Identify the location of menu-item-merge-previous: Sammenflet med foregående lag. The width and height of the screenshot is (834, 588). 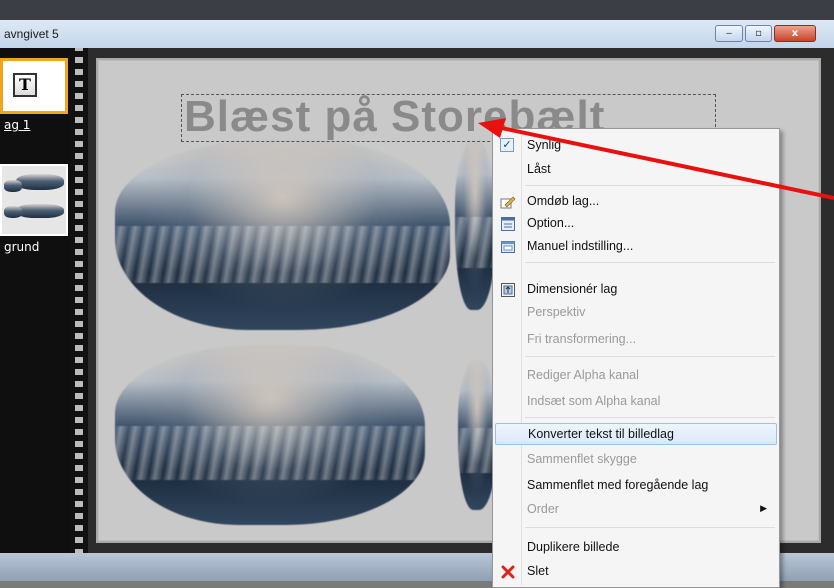
(636, 486).